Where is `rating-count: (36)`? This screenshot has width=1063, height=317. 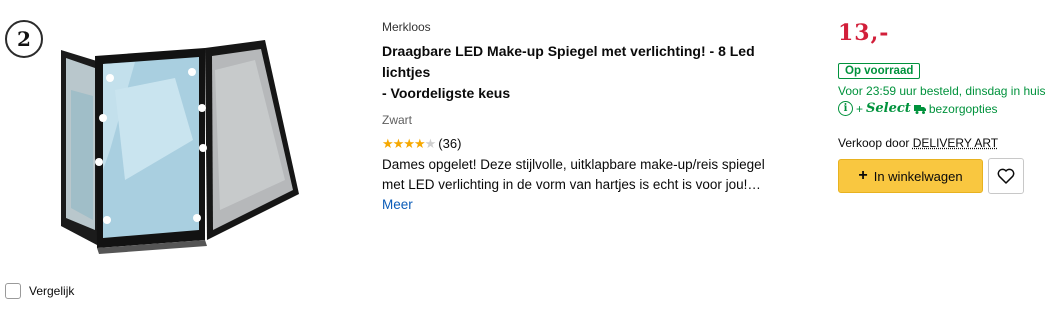 rating-count: (36) is located at coordinates (450, 143).